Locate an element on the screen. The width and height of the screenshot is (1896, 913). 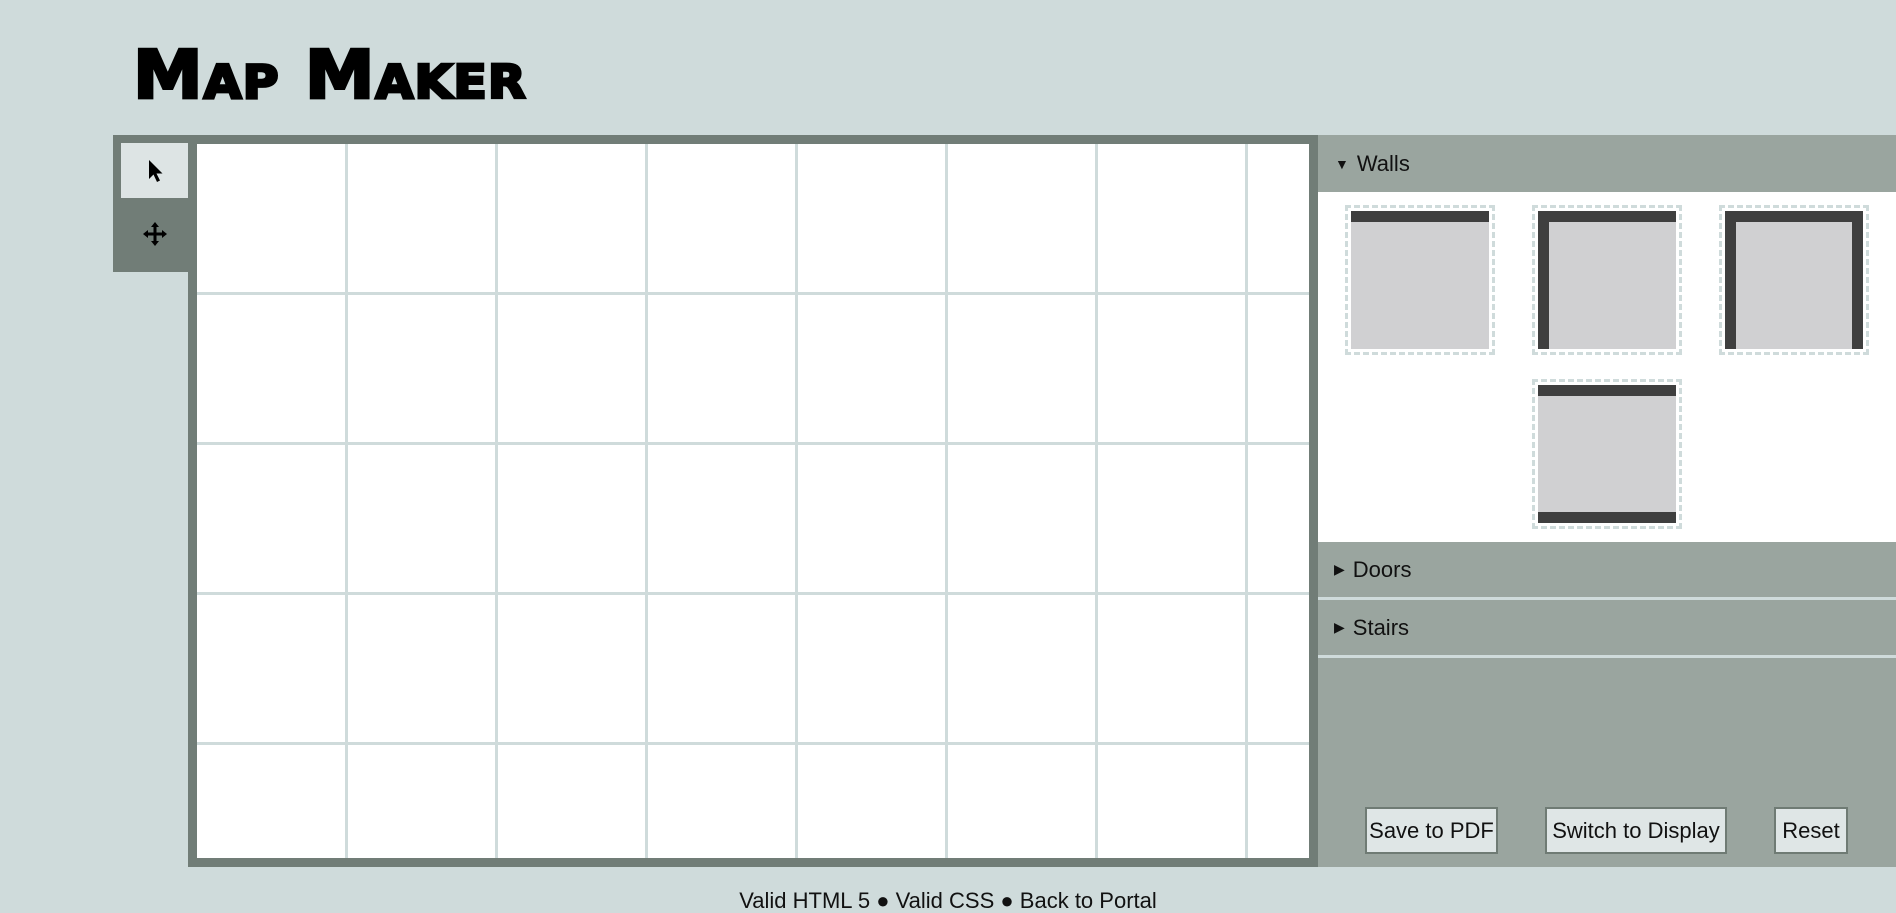
walls-section-label: Walls is located at coordinates (1383, 163).